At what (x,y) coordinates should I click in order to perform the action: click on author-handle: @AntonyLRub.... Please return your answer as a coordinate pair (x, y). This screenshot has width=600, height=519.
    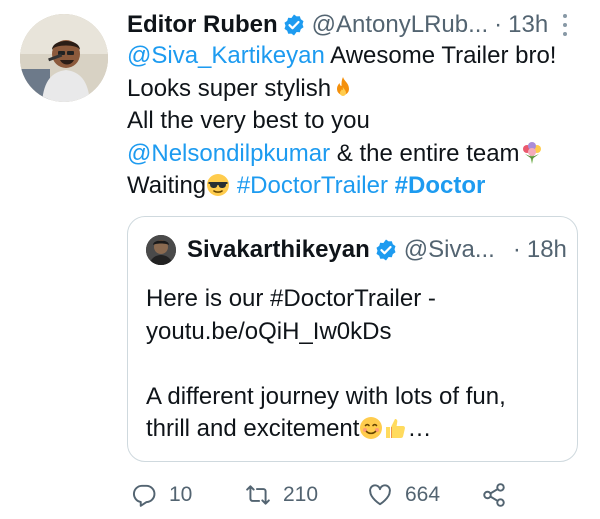
    Looking at the image, I should click on (400, 25).